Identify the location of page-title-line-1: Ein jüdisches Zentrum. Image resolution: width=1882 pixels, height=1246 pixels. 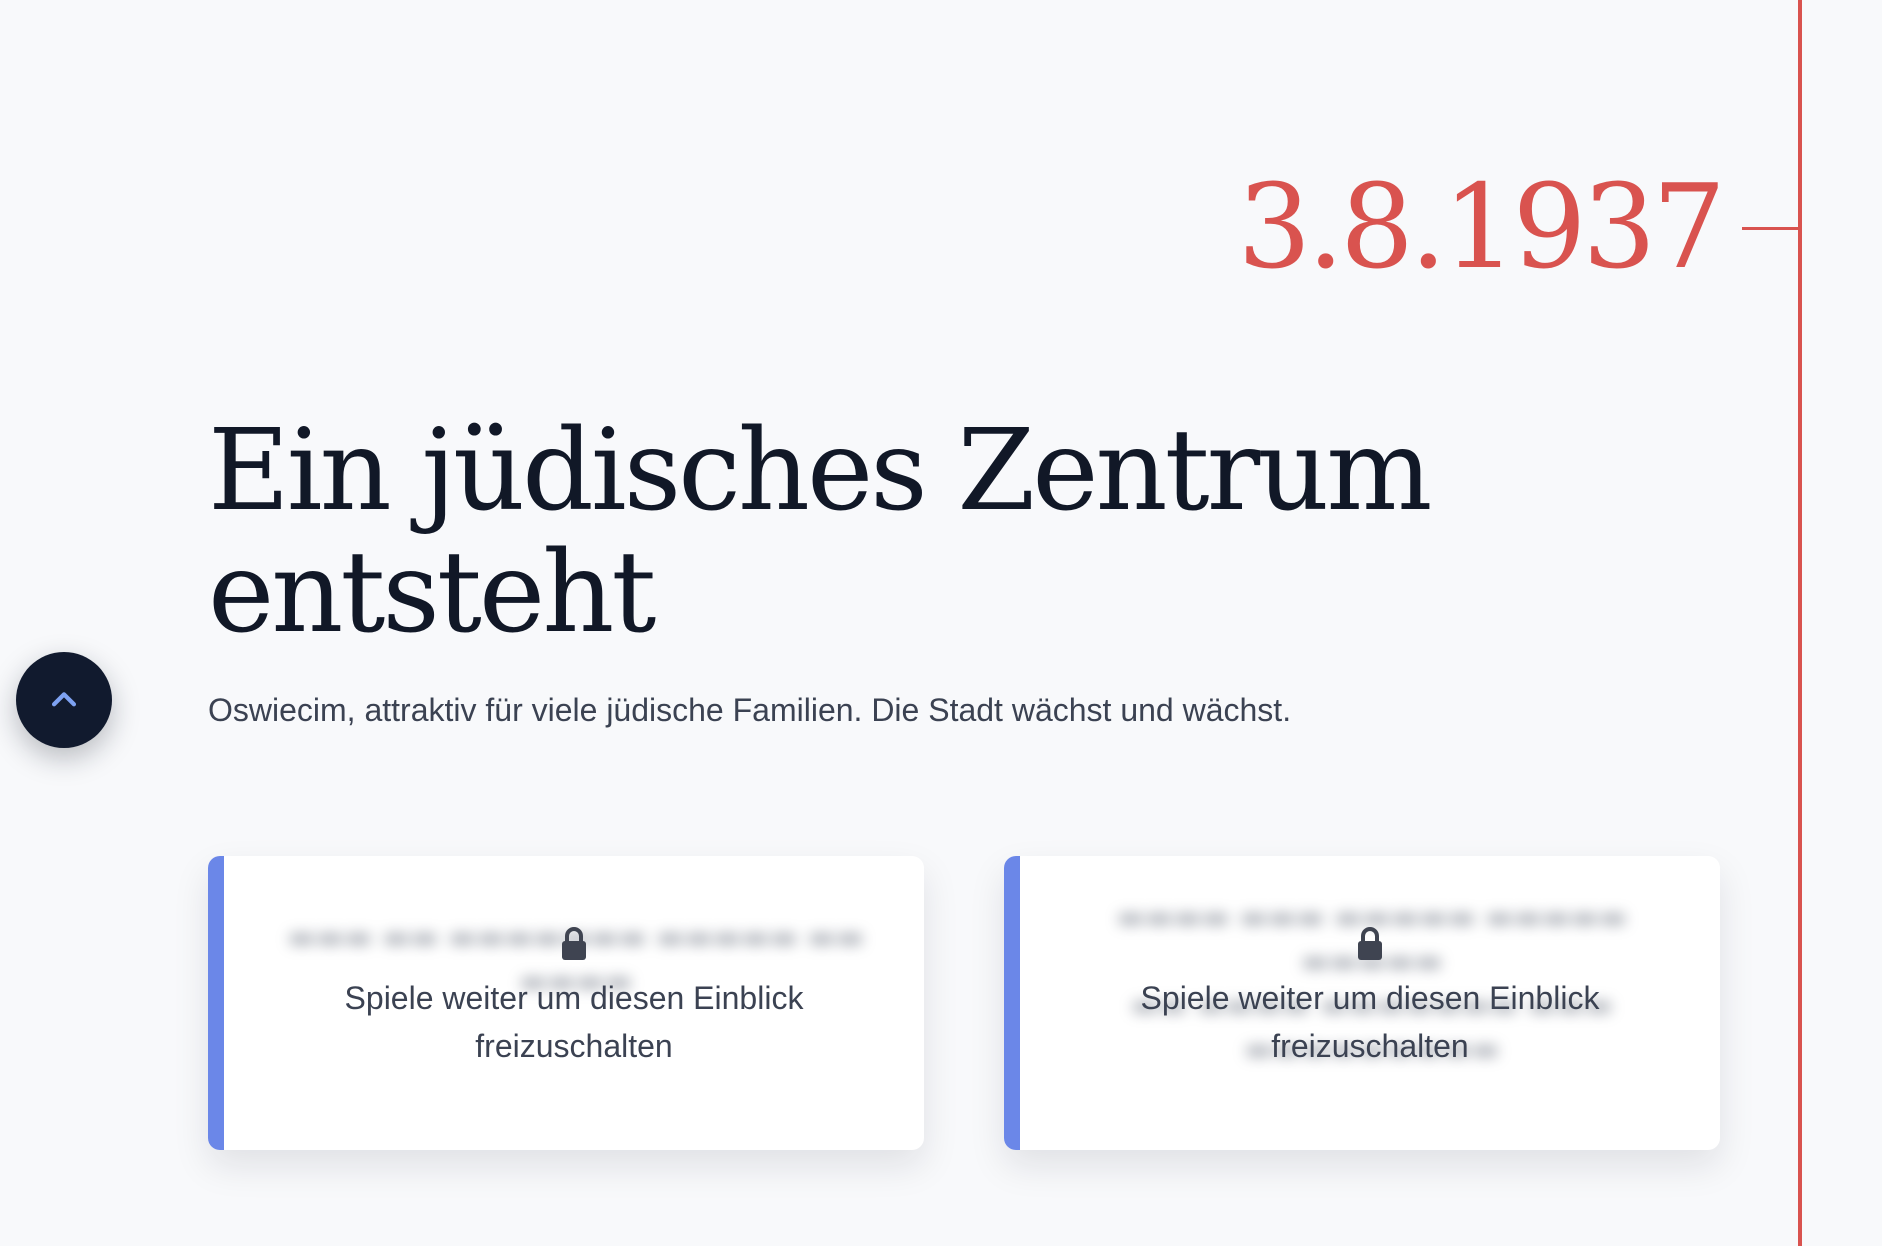
(820, 471).